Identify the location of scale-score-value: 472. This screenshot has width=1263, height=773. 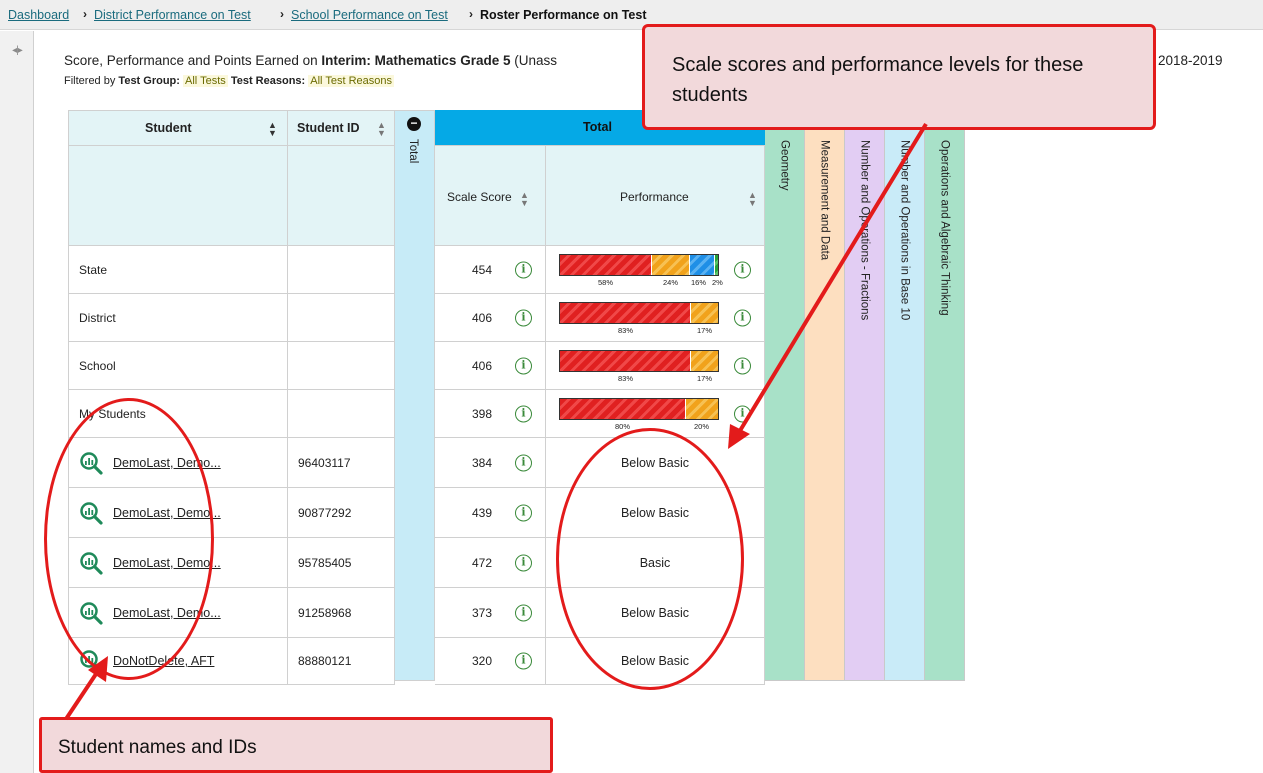
(482, 562).